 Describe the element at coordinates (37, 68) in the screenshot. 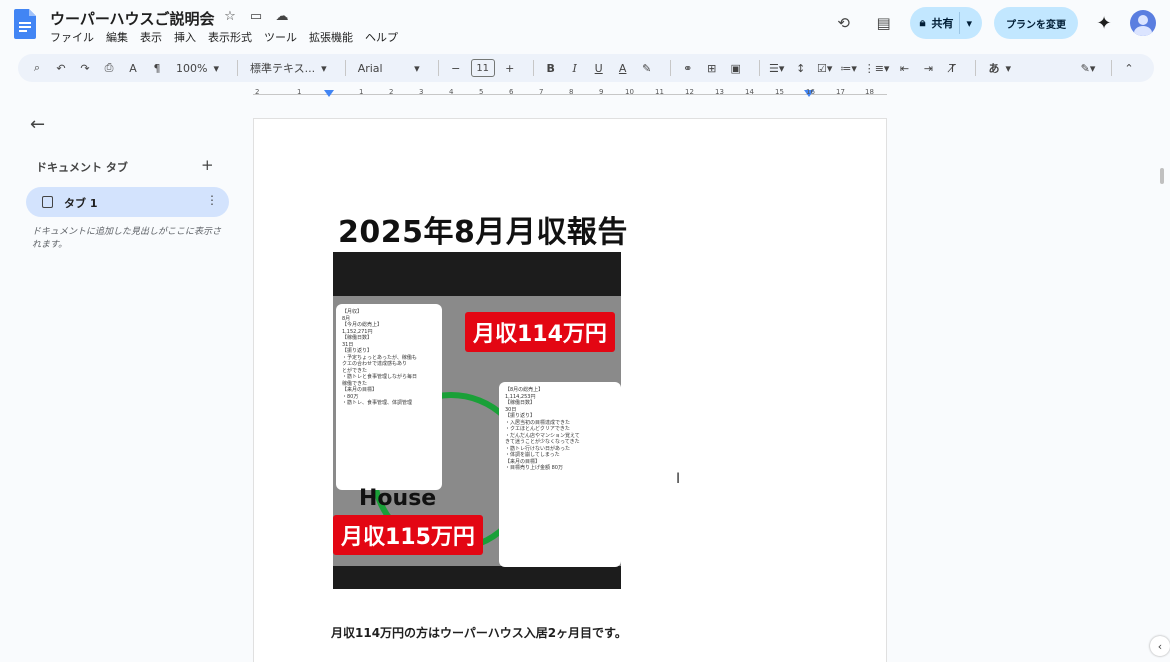

I see `search-icon: ⌕` at that location.